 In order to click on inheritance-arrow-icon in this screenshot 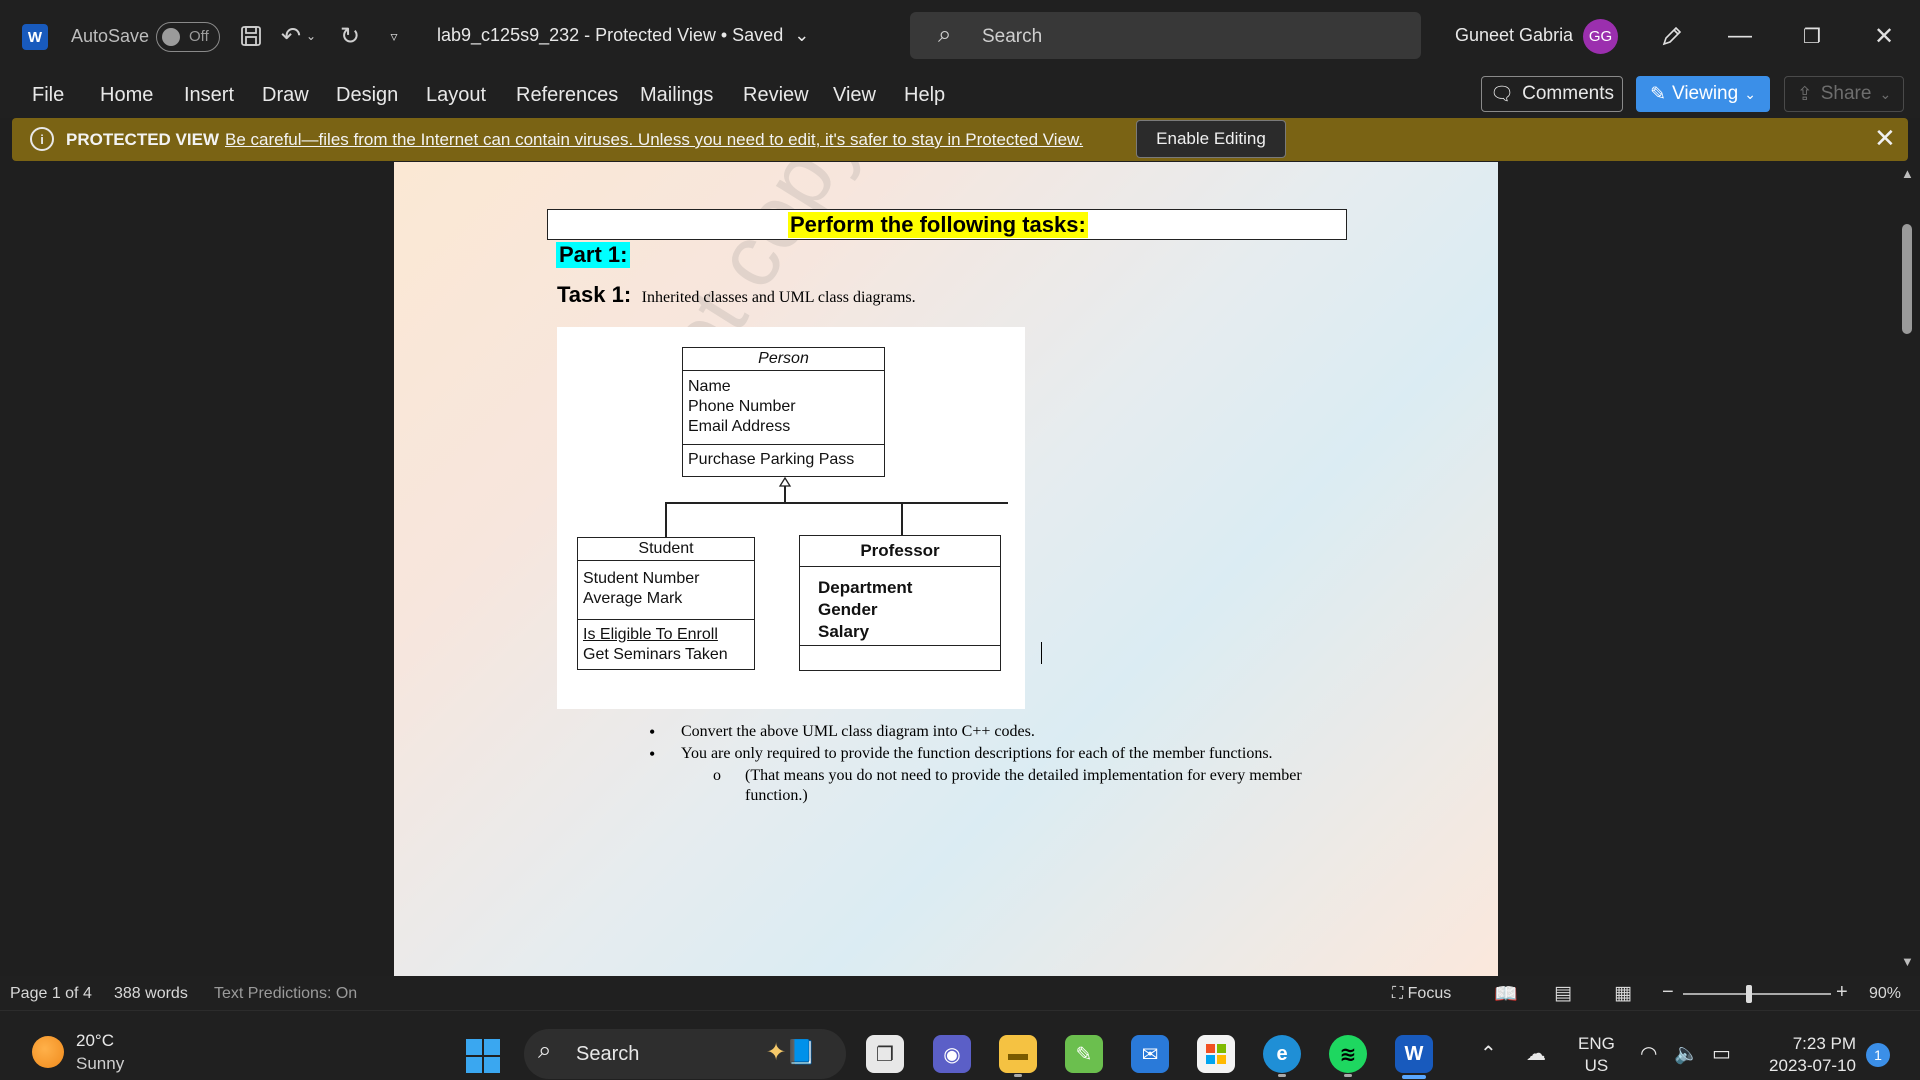, I will do `click(785, 482)`.